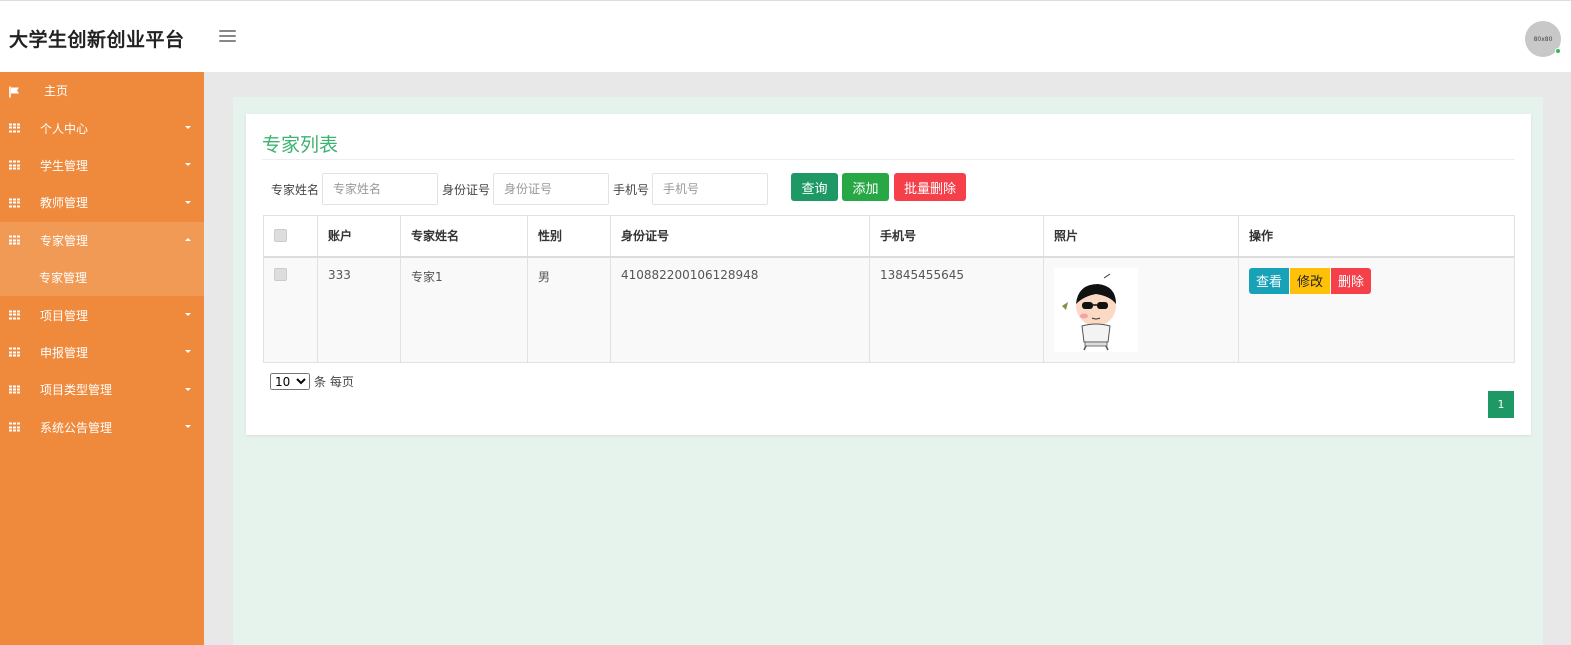  Describe the element at coordinates (102, 202) in the screenshot. I see `sidebar-item-teachers: 教师管理` at that location.